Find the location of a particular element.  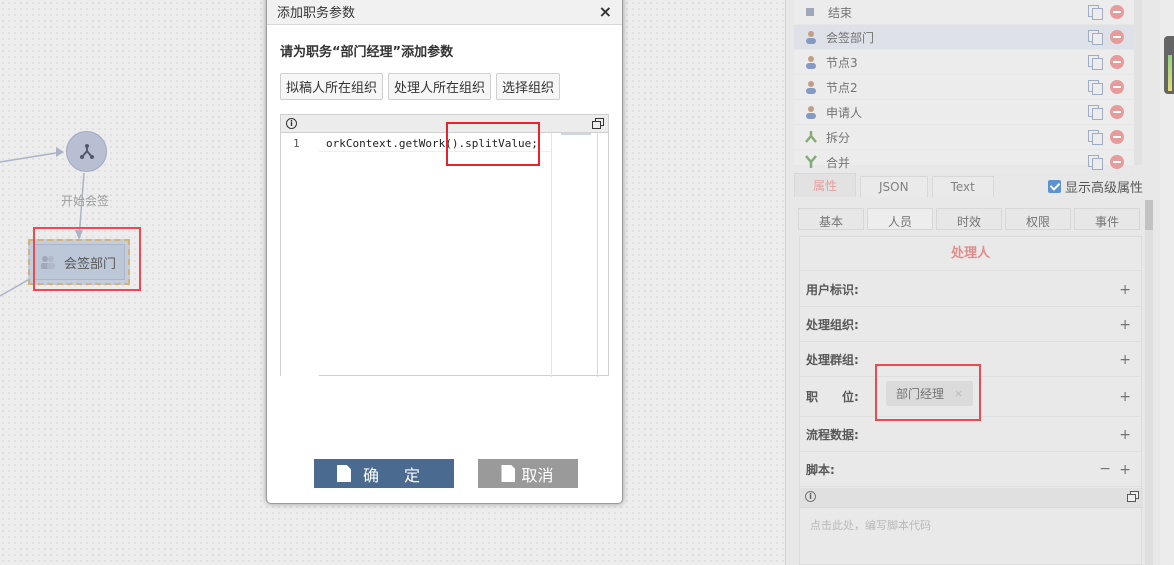

info-icon: i is located at coordinates (291, 123).